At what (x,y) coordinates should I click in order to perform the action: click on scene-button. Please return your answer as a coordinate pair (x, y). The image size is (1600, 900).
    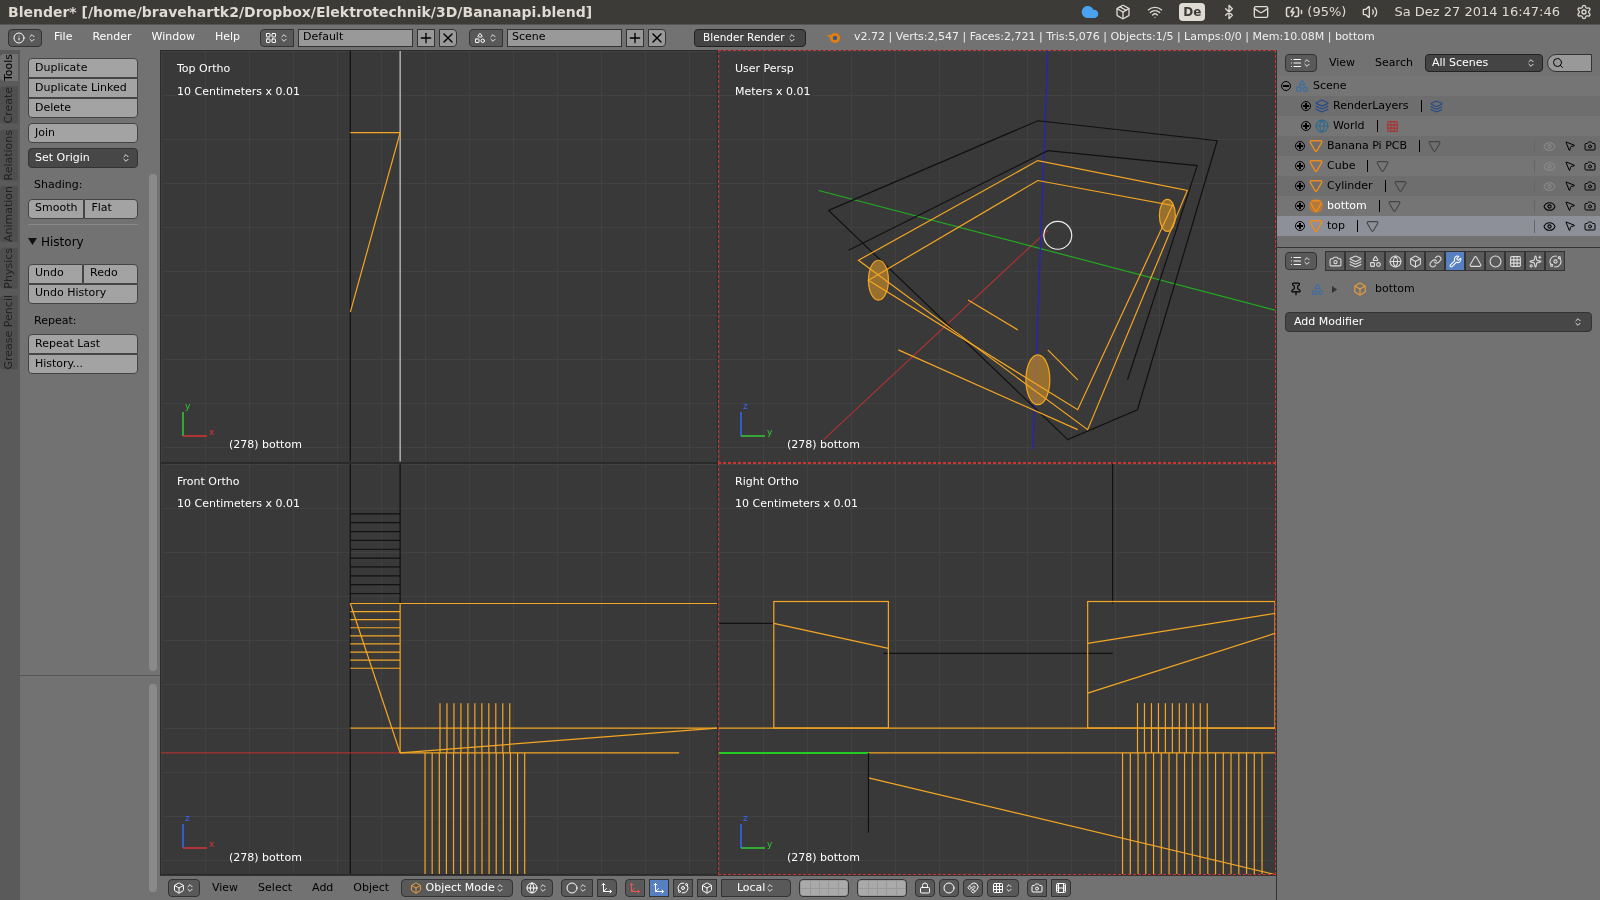
    Looking at the image, I should click on (486, 37).